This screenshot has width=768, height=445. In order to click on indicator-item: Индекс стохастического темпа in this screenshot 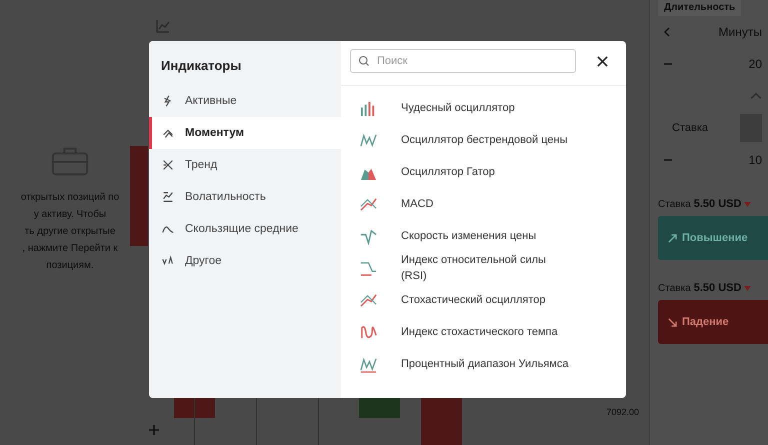, I will do `click(483, 332)`.